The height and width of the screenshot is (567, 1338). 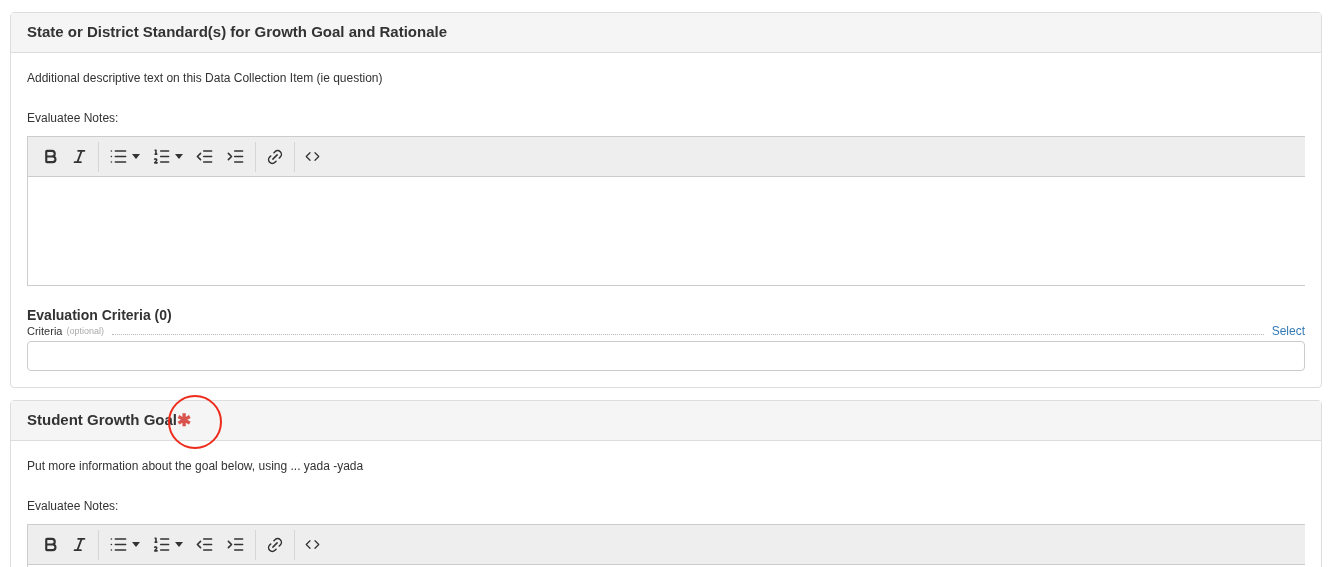 What do you see at coordinates (196, 466) in the screenshot?
I see `section-description: Put more information about the goal below, using ... yada -yada` at bounding box center [196, 466].